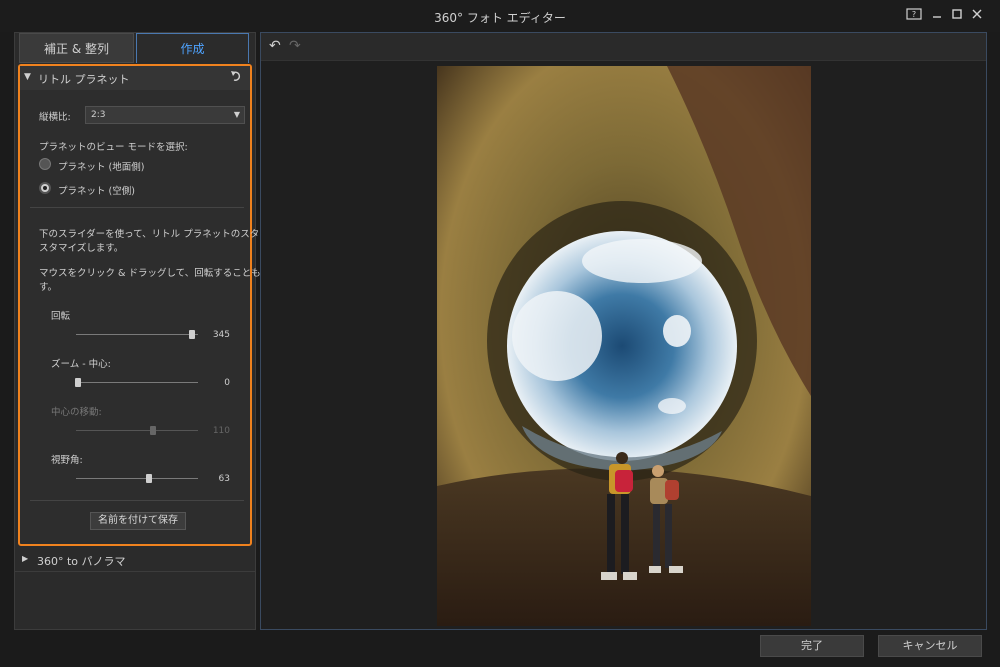 The width and height of the screenshot is (1000, 667). What do you see at coordinates (937, 16) in the screenshot?
I see `minimize-icon` at bounding box center [937, 16].